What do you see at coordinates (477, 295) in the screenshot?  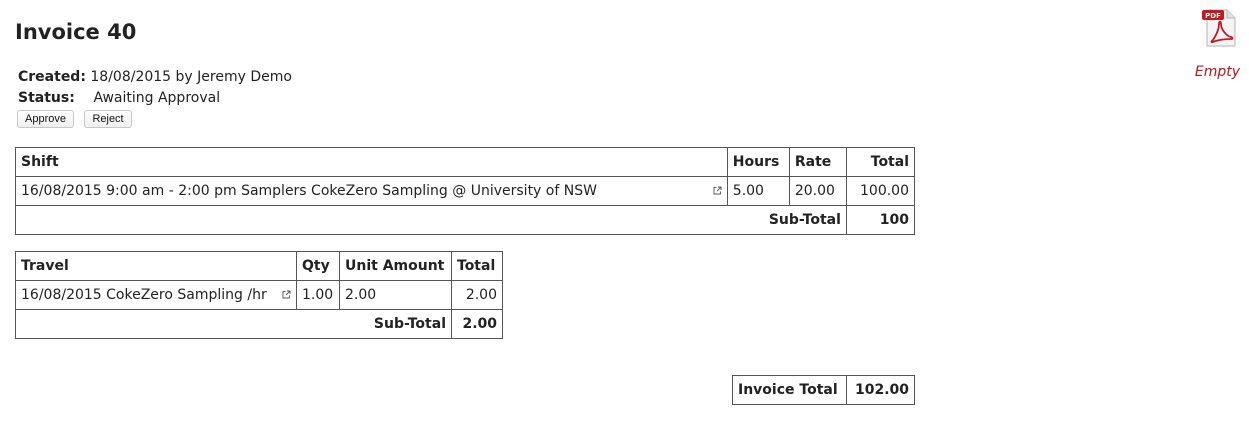 I see `total-cell: 2.00` at bounding box center [477, 295].